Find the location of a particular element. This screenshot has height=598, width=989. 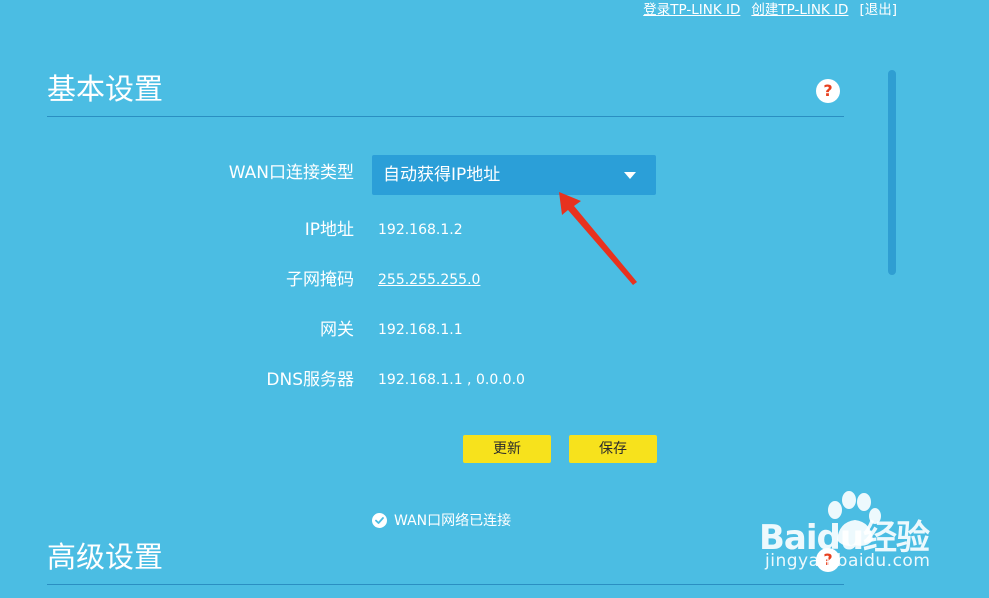

ip-address-value: 192.168.1.2 is located at coordinates (420, 230).